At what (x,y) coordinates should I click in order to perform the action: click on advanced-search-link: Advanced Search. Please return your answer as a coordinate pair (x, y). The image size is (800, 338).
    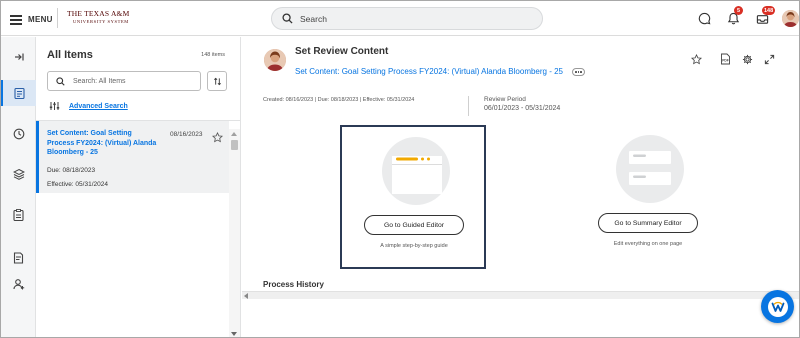
    Looking at the image, I should click on (88, 106).